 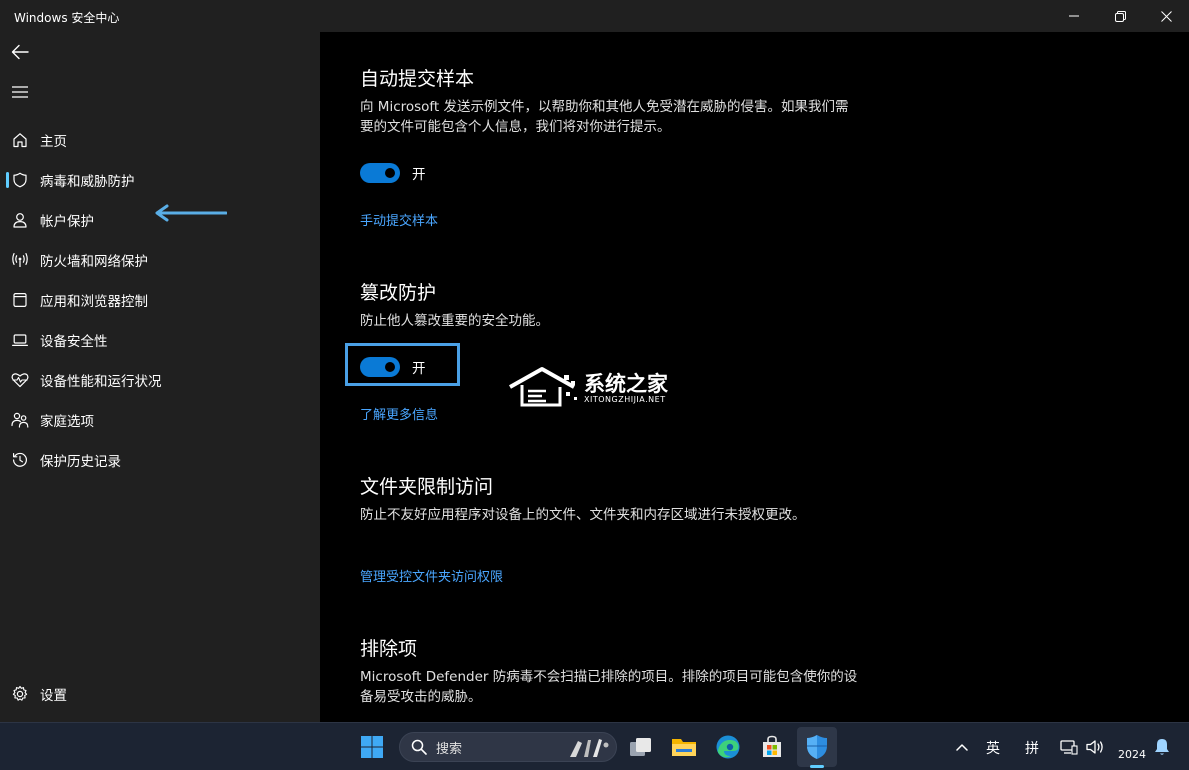 I want to click on heart-pulse-icon, so click(x=20, y=380).